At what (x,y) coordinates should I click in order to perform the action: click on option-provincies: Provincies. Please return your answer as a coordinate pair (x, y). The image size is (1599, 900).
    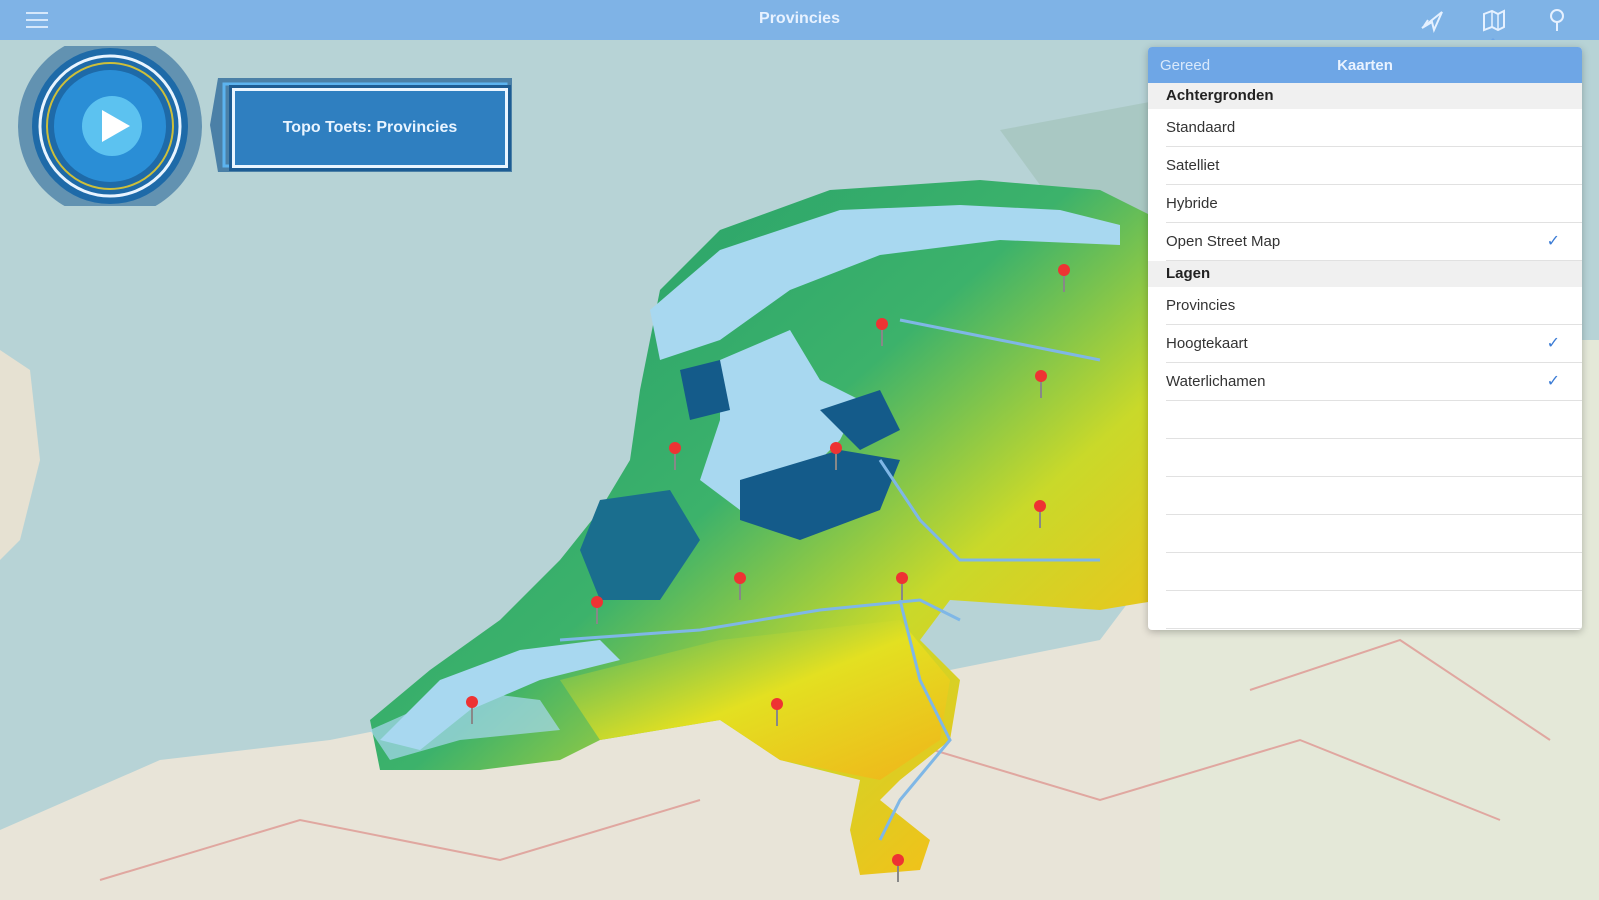
    Looking at the image, I should click on (1374, 306).